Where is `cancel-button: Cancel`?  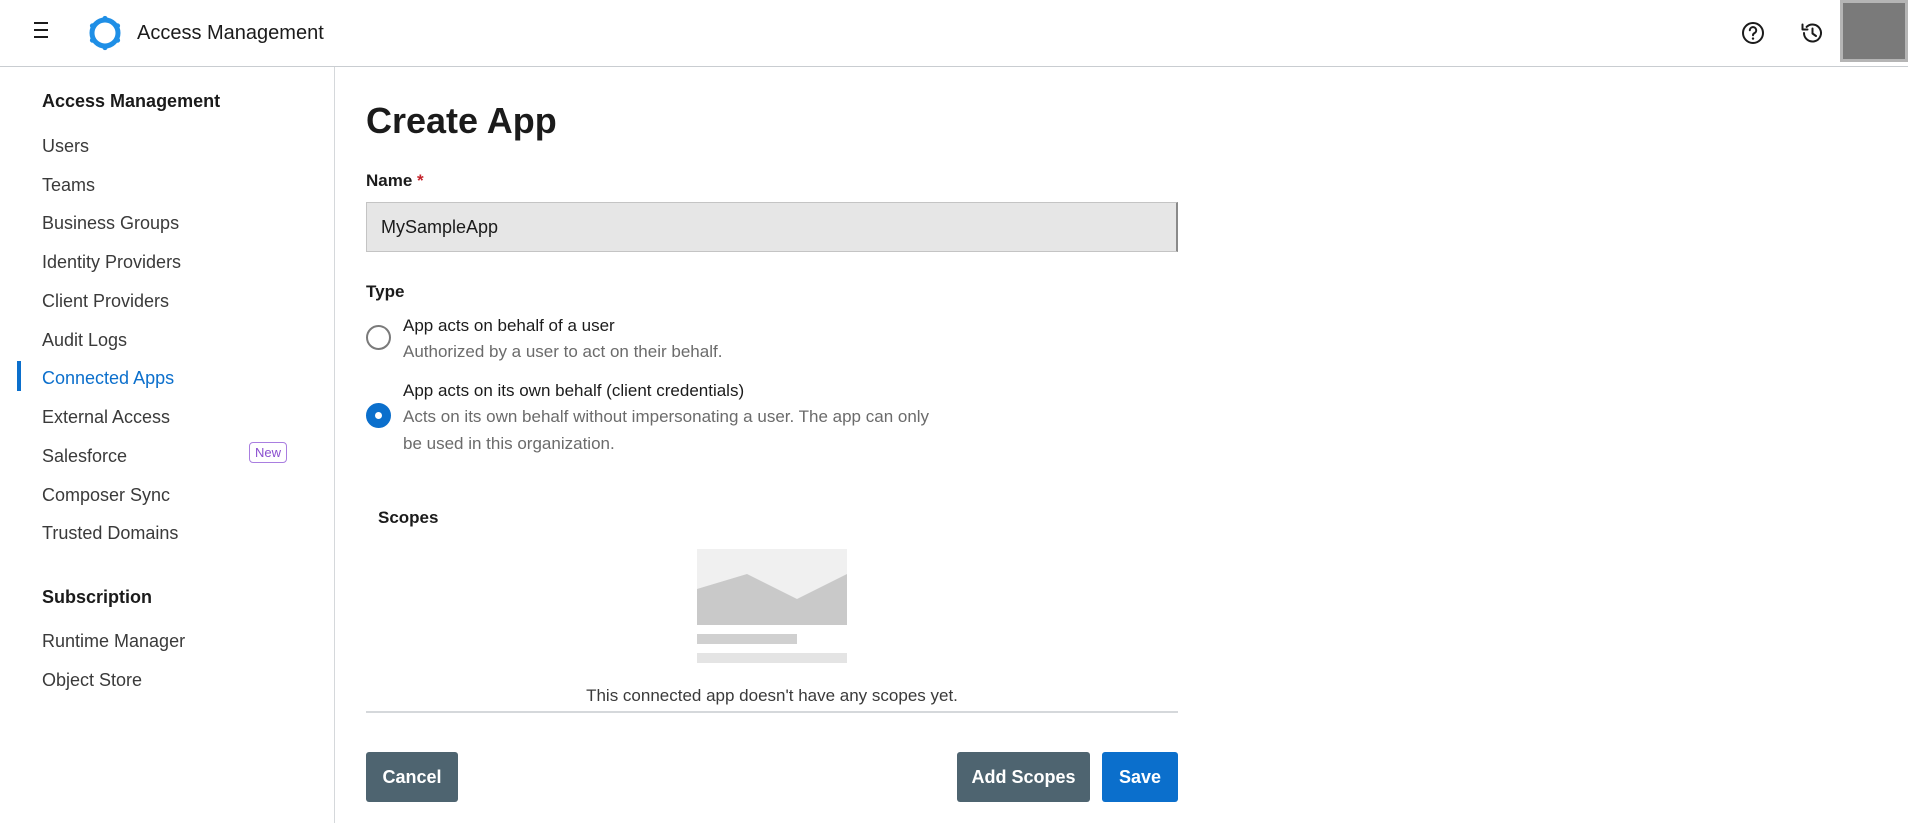 cancel-button: Cancel is located at coordinates (412, 777).